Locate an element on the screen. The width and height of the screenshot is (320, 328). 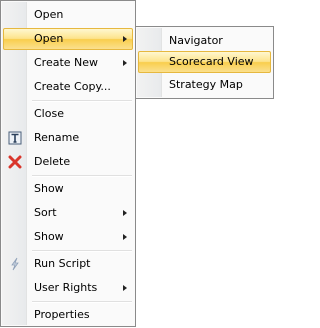
menu-item-delete: Delete is located at coordinates (68, 162).